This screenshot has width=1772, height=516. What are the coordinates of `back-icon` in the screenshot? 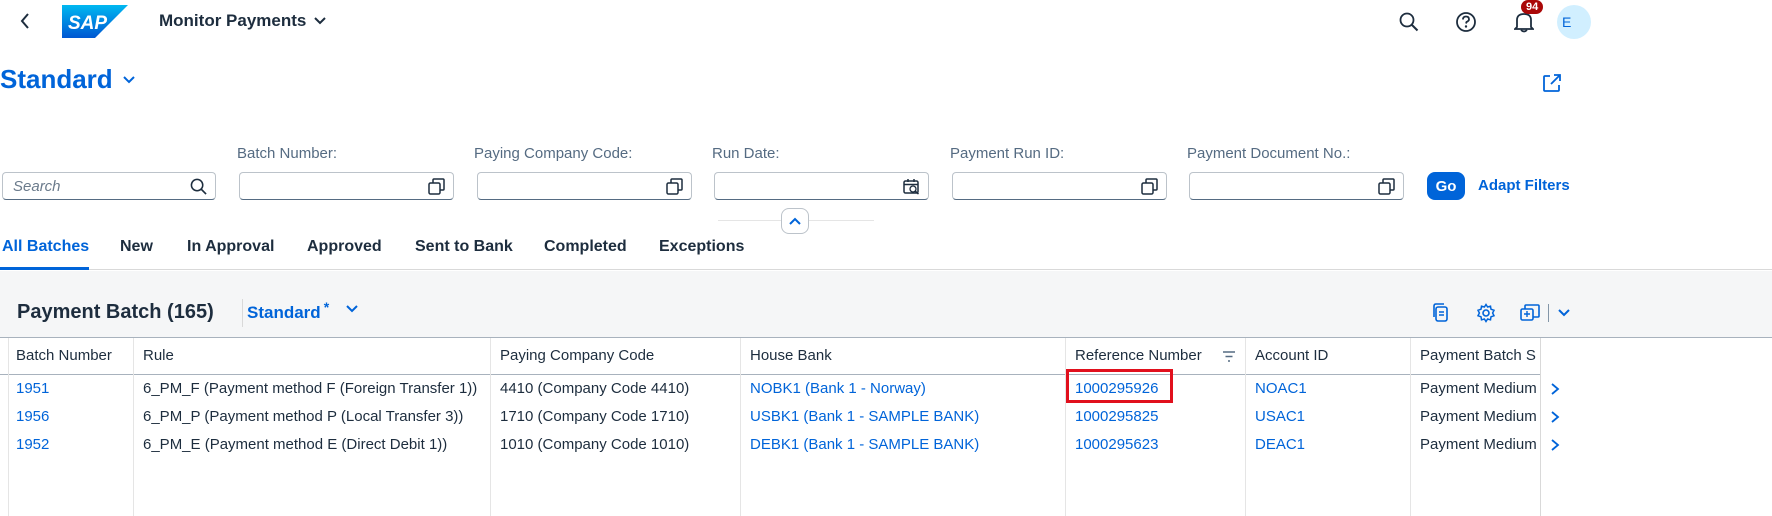 It's located at (25, 21).